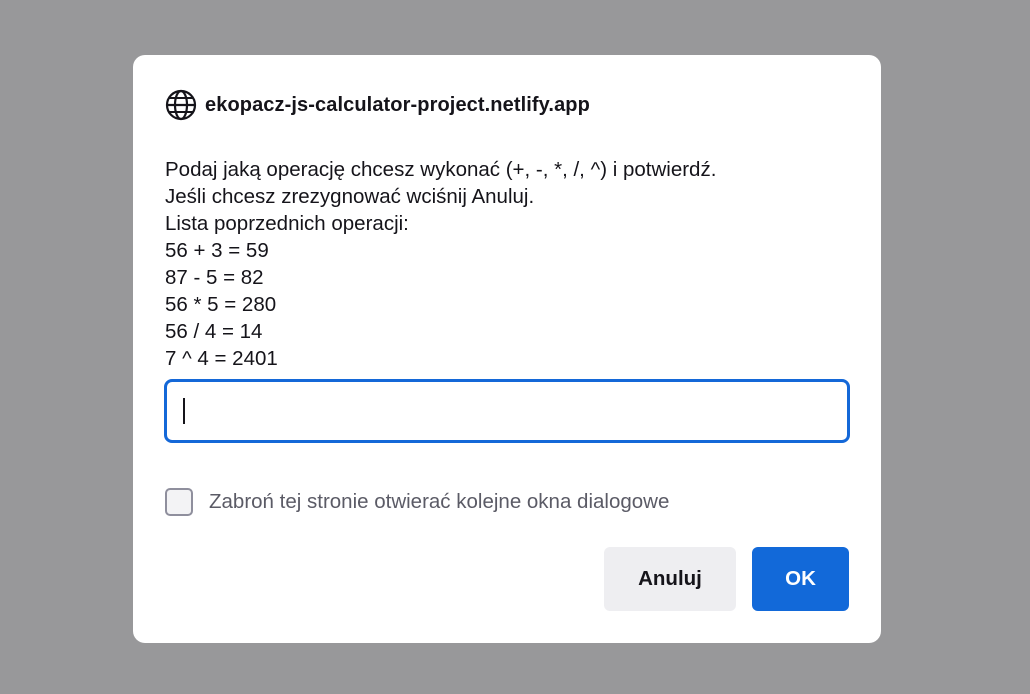 The image size is (1030, 694). Describe the element at coordinates (507, 411) in the screenshot. I see `prompt-input` at that location.